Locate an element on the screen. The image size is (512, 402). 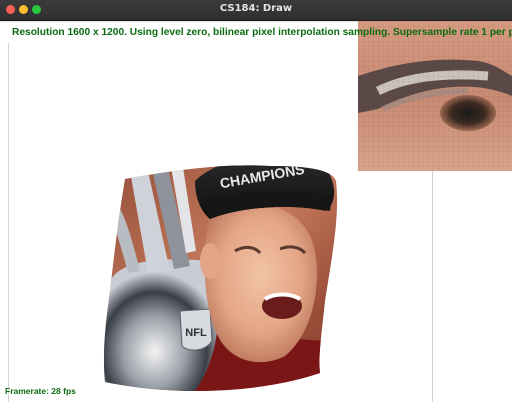
title-bar: CS184: Draw is located at coordinates (256, 10).